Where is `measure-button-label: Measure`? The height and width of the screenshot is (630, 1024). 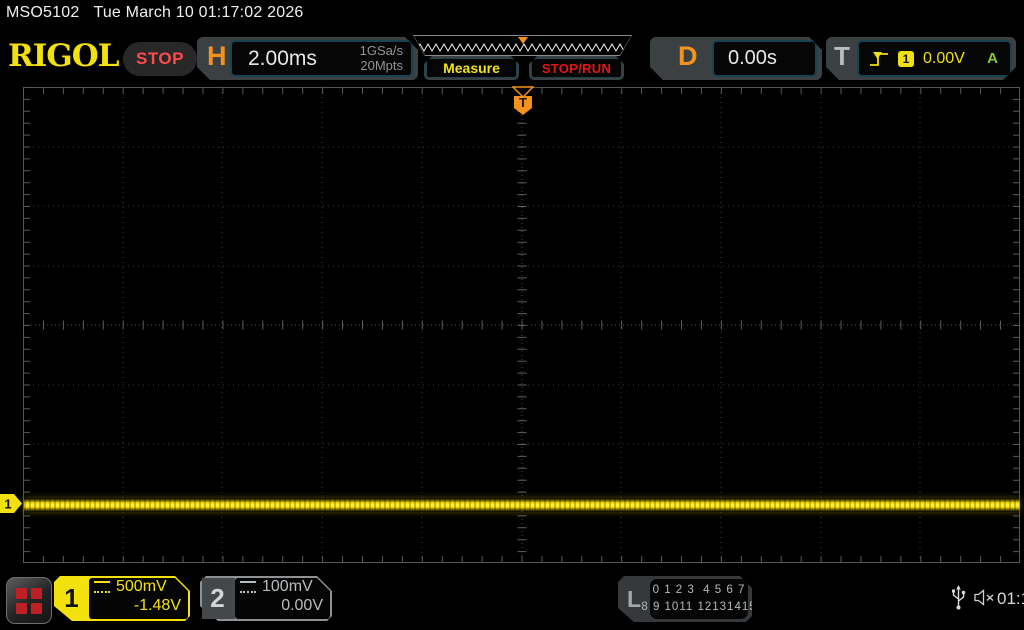
measure-button-label: Measure is located at coordinates (471, 68).